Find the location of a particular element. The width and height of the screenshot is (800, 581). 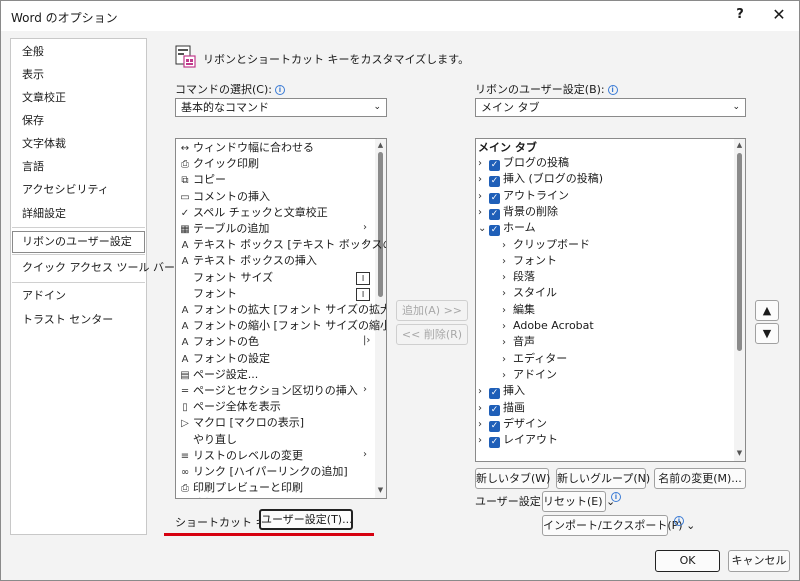

ribbon-tab-item: › ✓ 描画 is located at coordinates (501, 408).